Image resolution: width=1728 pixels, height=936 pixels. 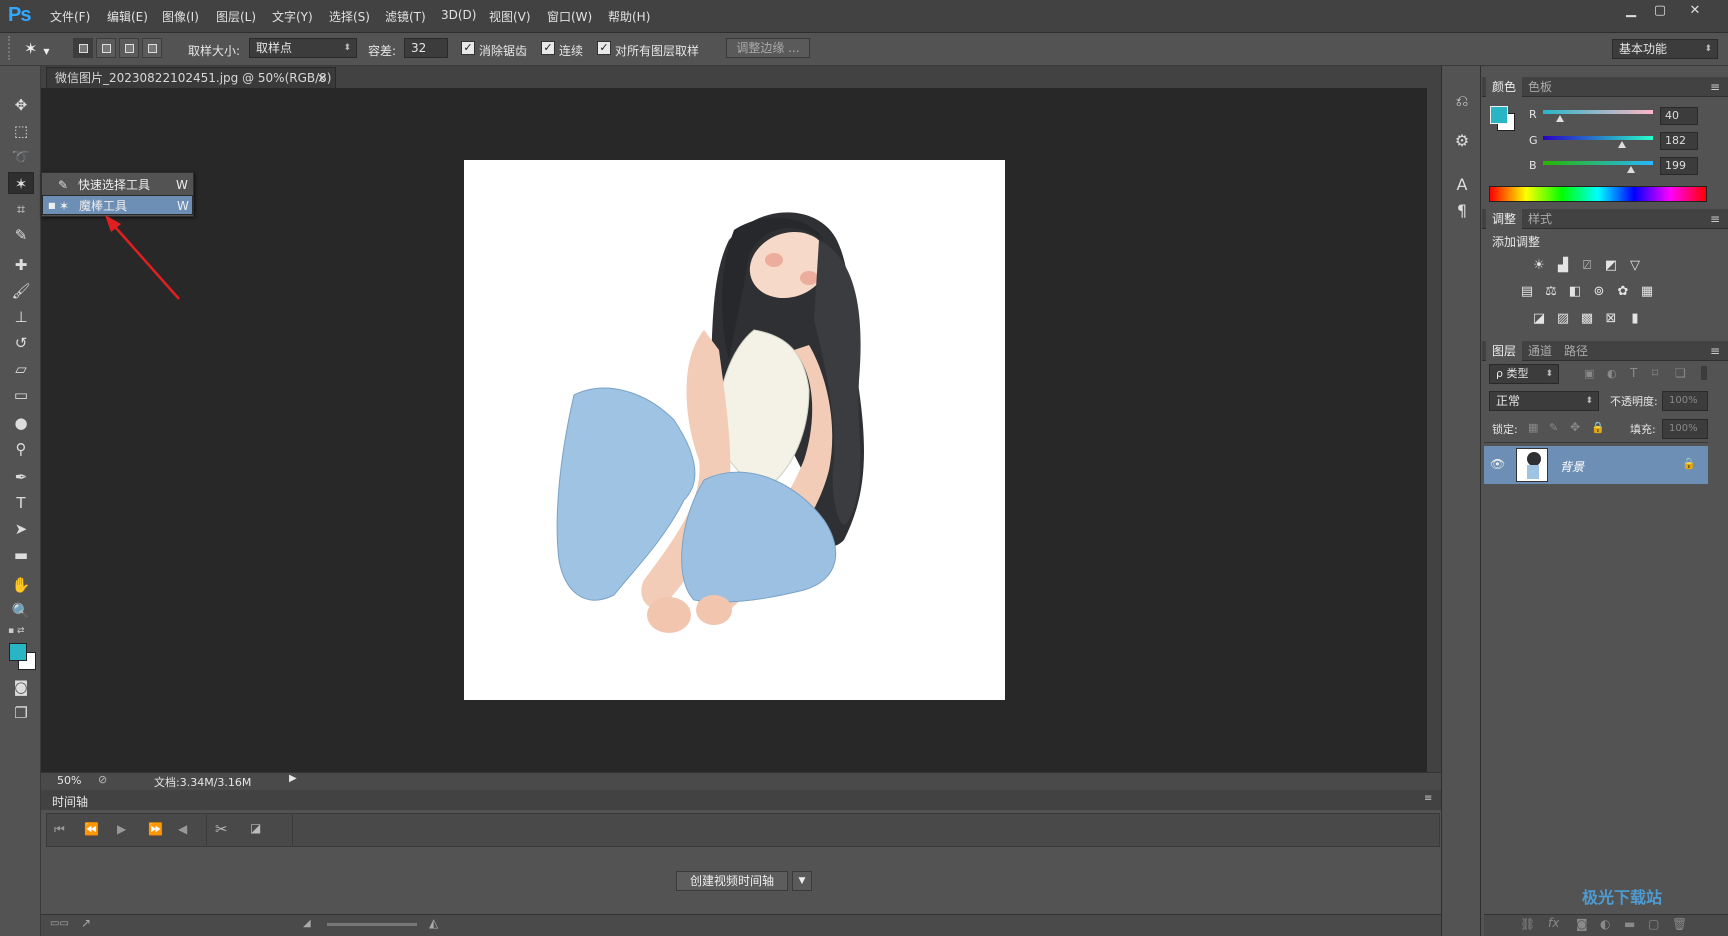 What do you see at coordinates (1633, 373) in the screenshot?
I see `filter-type-icon: T` at bounding box center [1633, 373].